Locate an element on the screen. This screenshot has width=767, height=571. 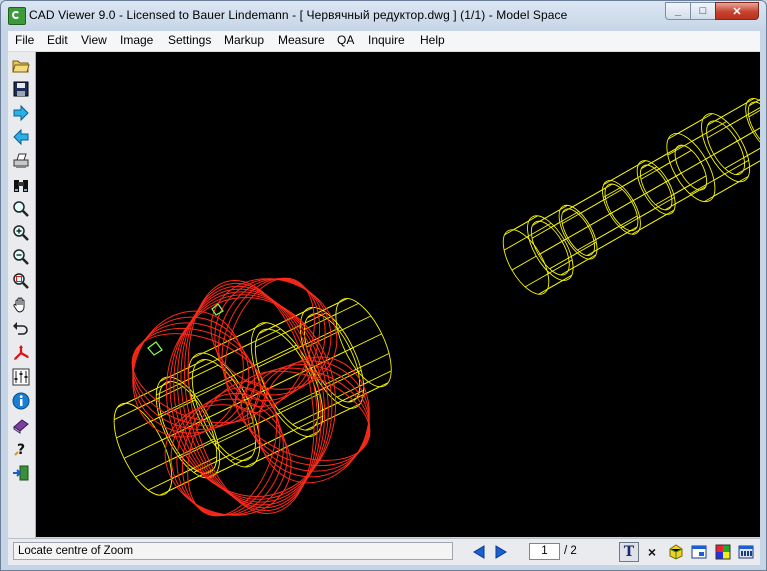
print-icon is located at coordinates (21, 160).